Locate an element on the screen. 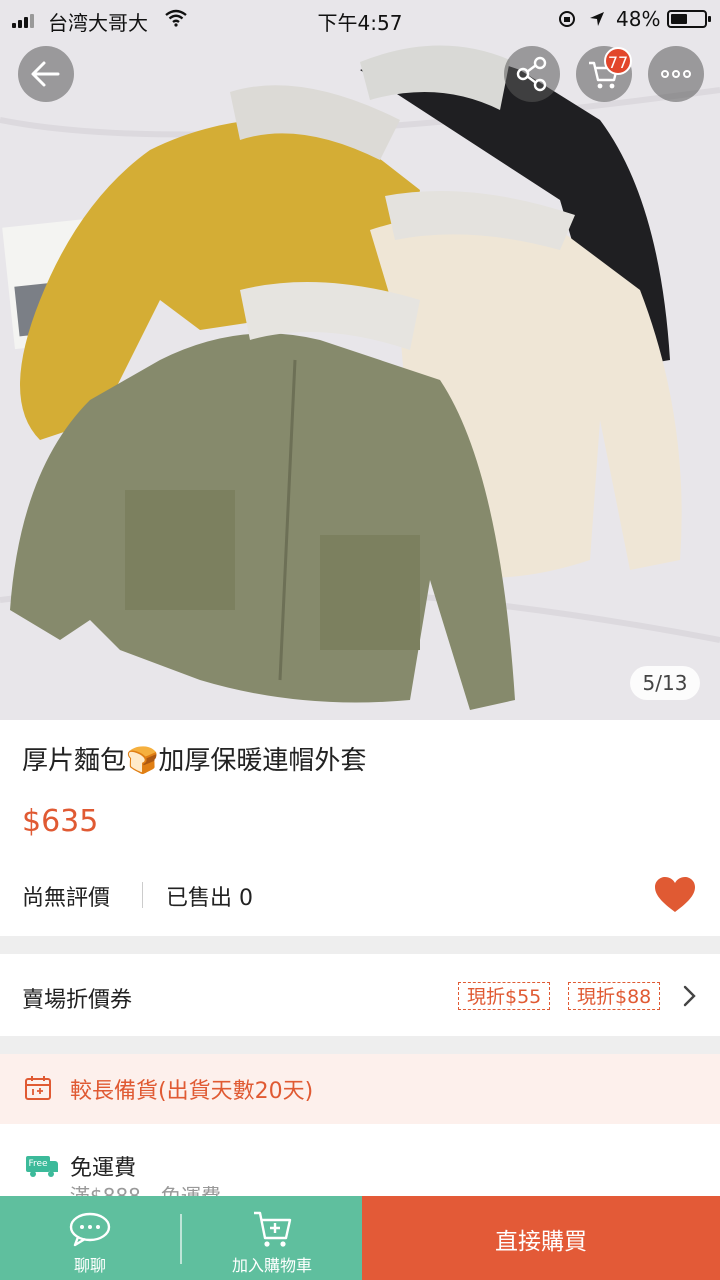 The height and width of the screenshot is (1280, 720). truck-icon: Free is located at coordinates (40, 1167).